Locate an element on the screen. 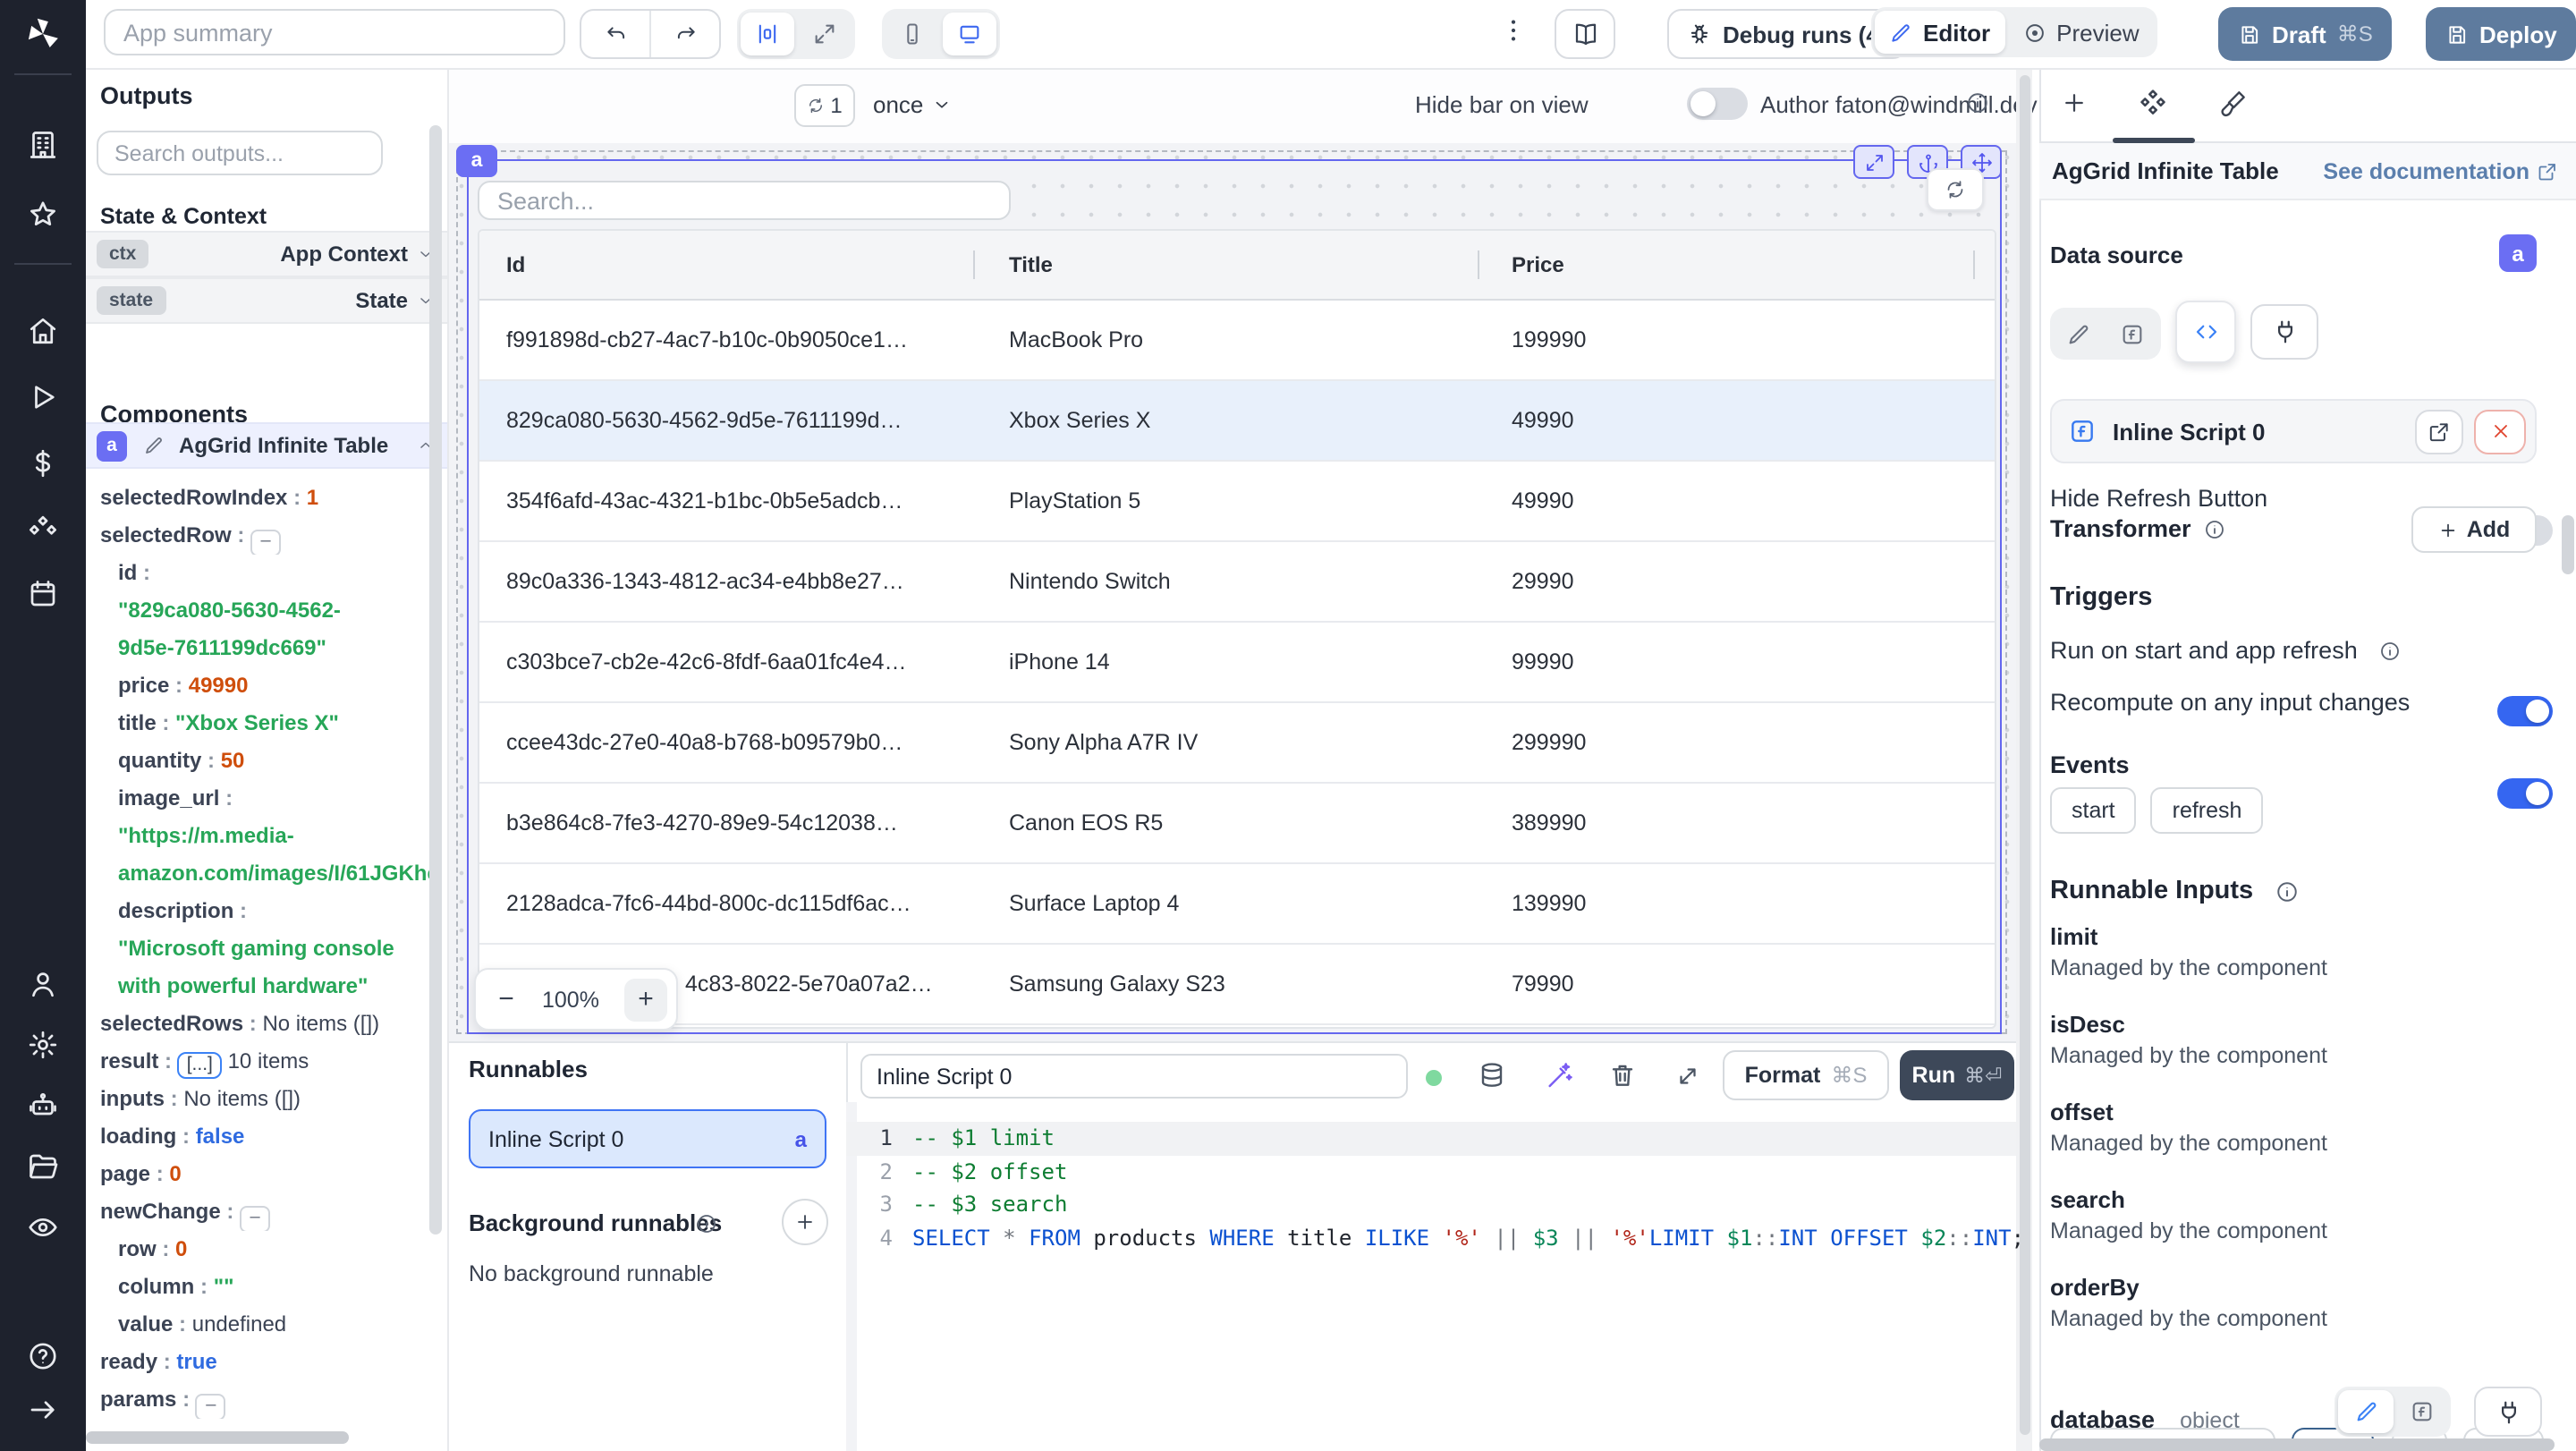 The image size is (2576, 1451). tab-preview: Preview is located at coordinates (2081, 32).